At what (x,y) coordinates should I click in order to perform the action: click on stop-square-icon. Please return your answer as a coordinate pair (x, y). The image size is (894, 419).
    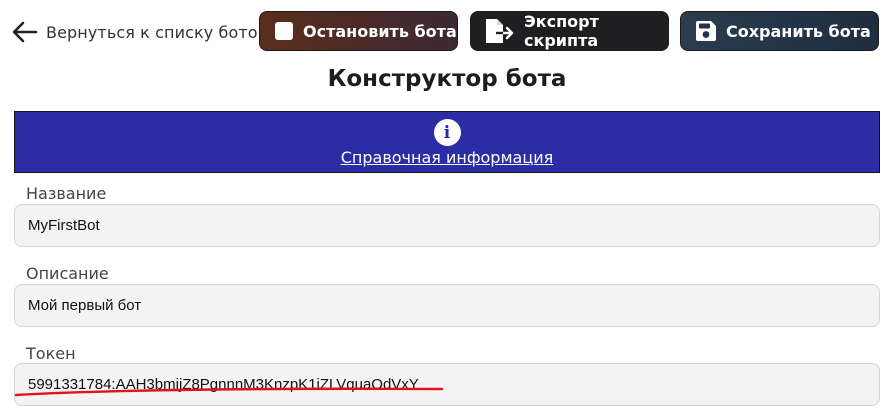
    Looking at the image, I should click on (284, 31).